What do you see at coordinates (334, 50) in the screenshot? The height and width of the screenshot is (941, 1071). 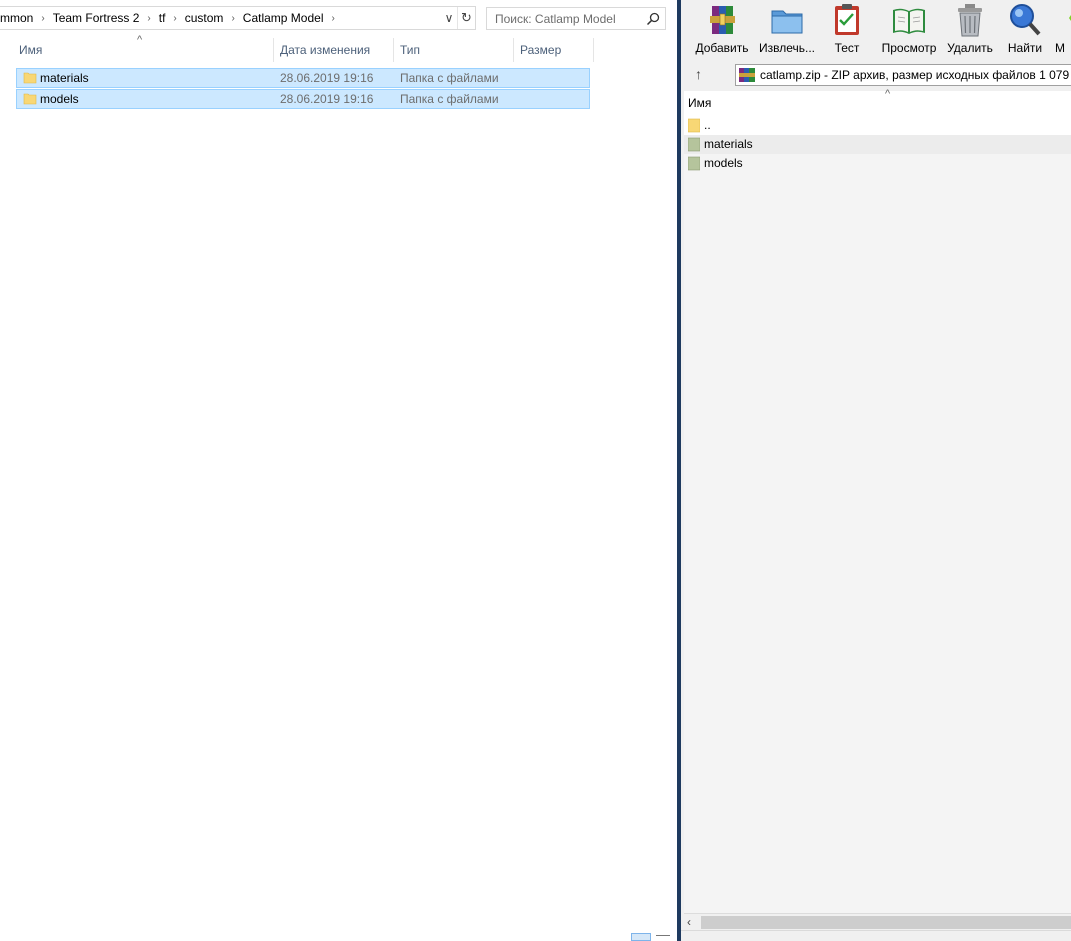 I see `column-date-modified: Дата изменения` at bounding box center [334, 50].